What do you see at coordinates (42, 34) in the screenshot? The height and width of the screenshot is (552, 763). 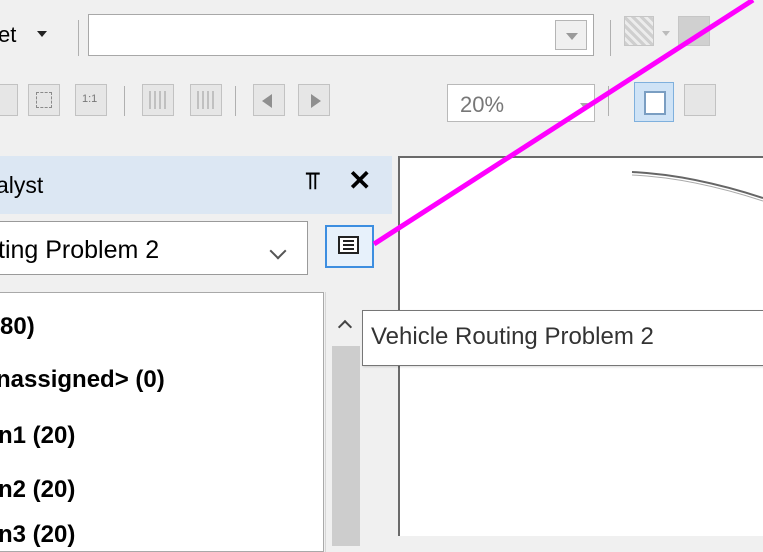 I see `layer-dropdown-arrow-icon` at bounding box center [42, 34].